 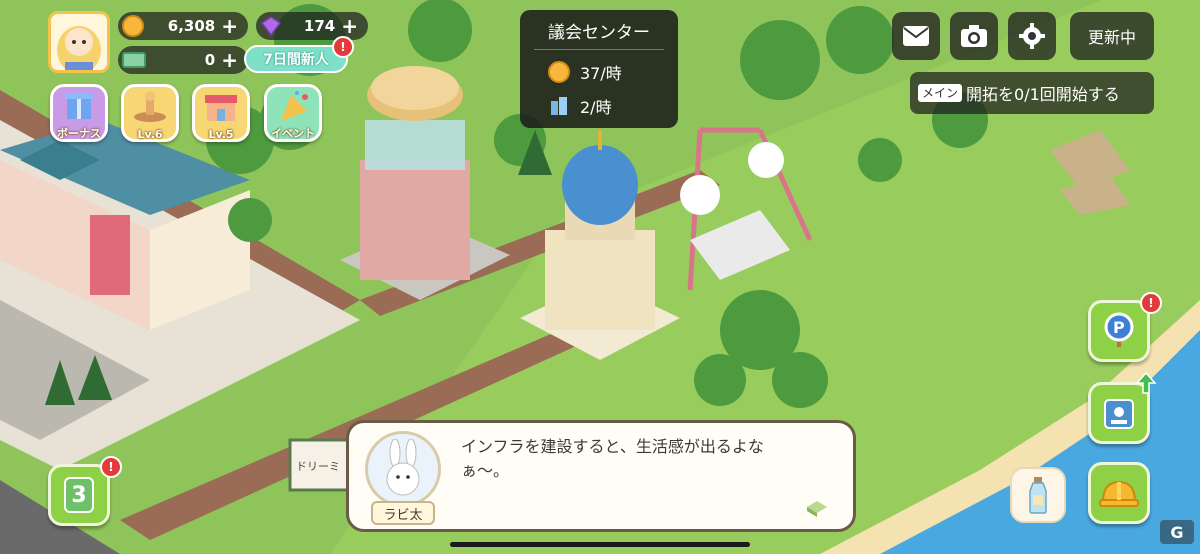 I want to click on gift-icon, so click(x=79, y=106).